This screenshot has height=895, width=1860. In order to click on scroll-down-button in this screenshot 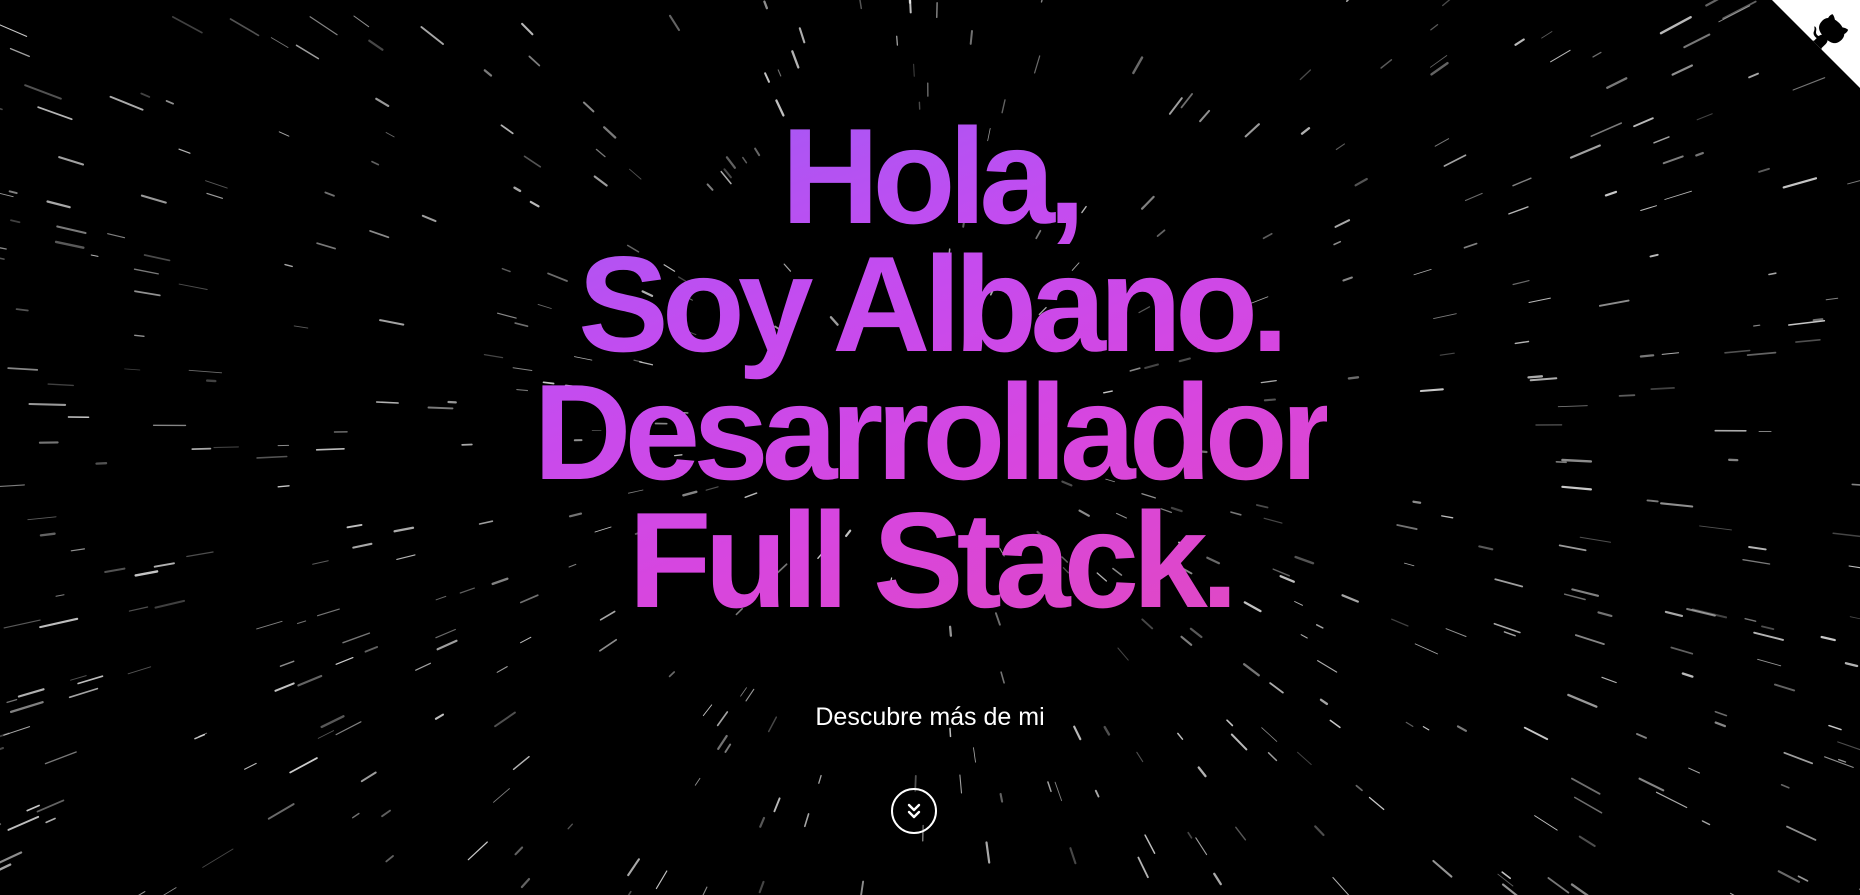, I will do `click(914, 811)`.